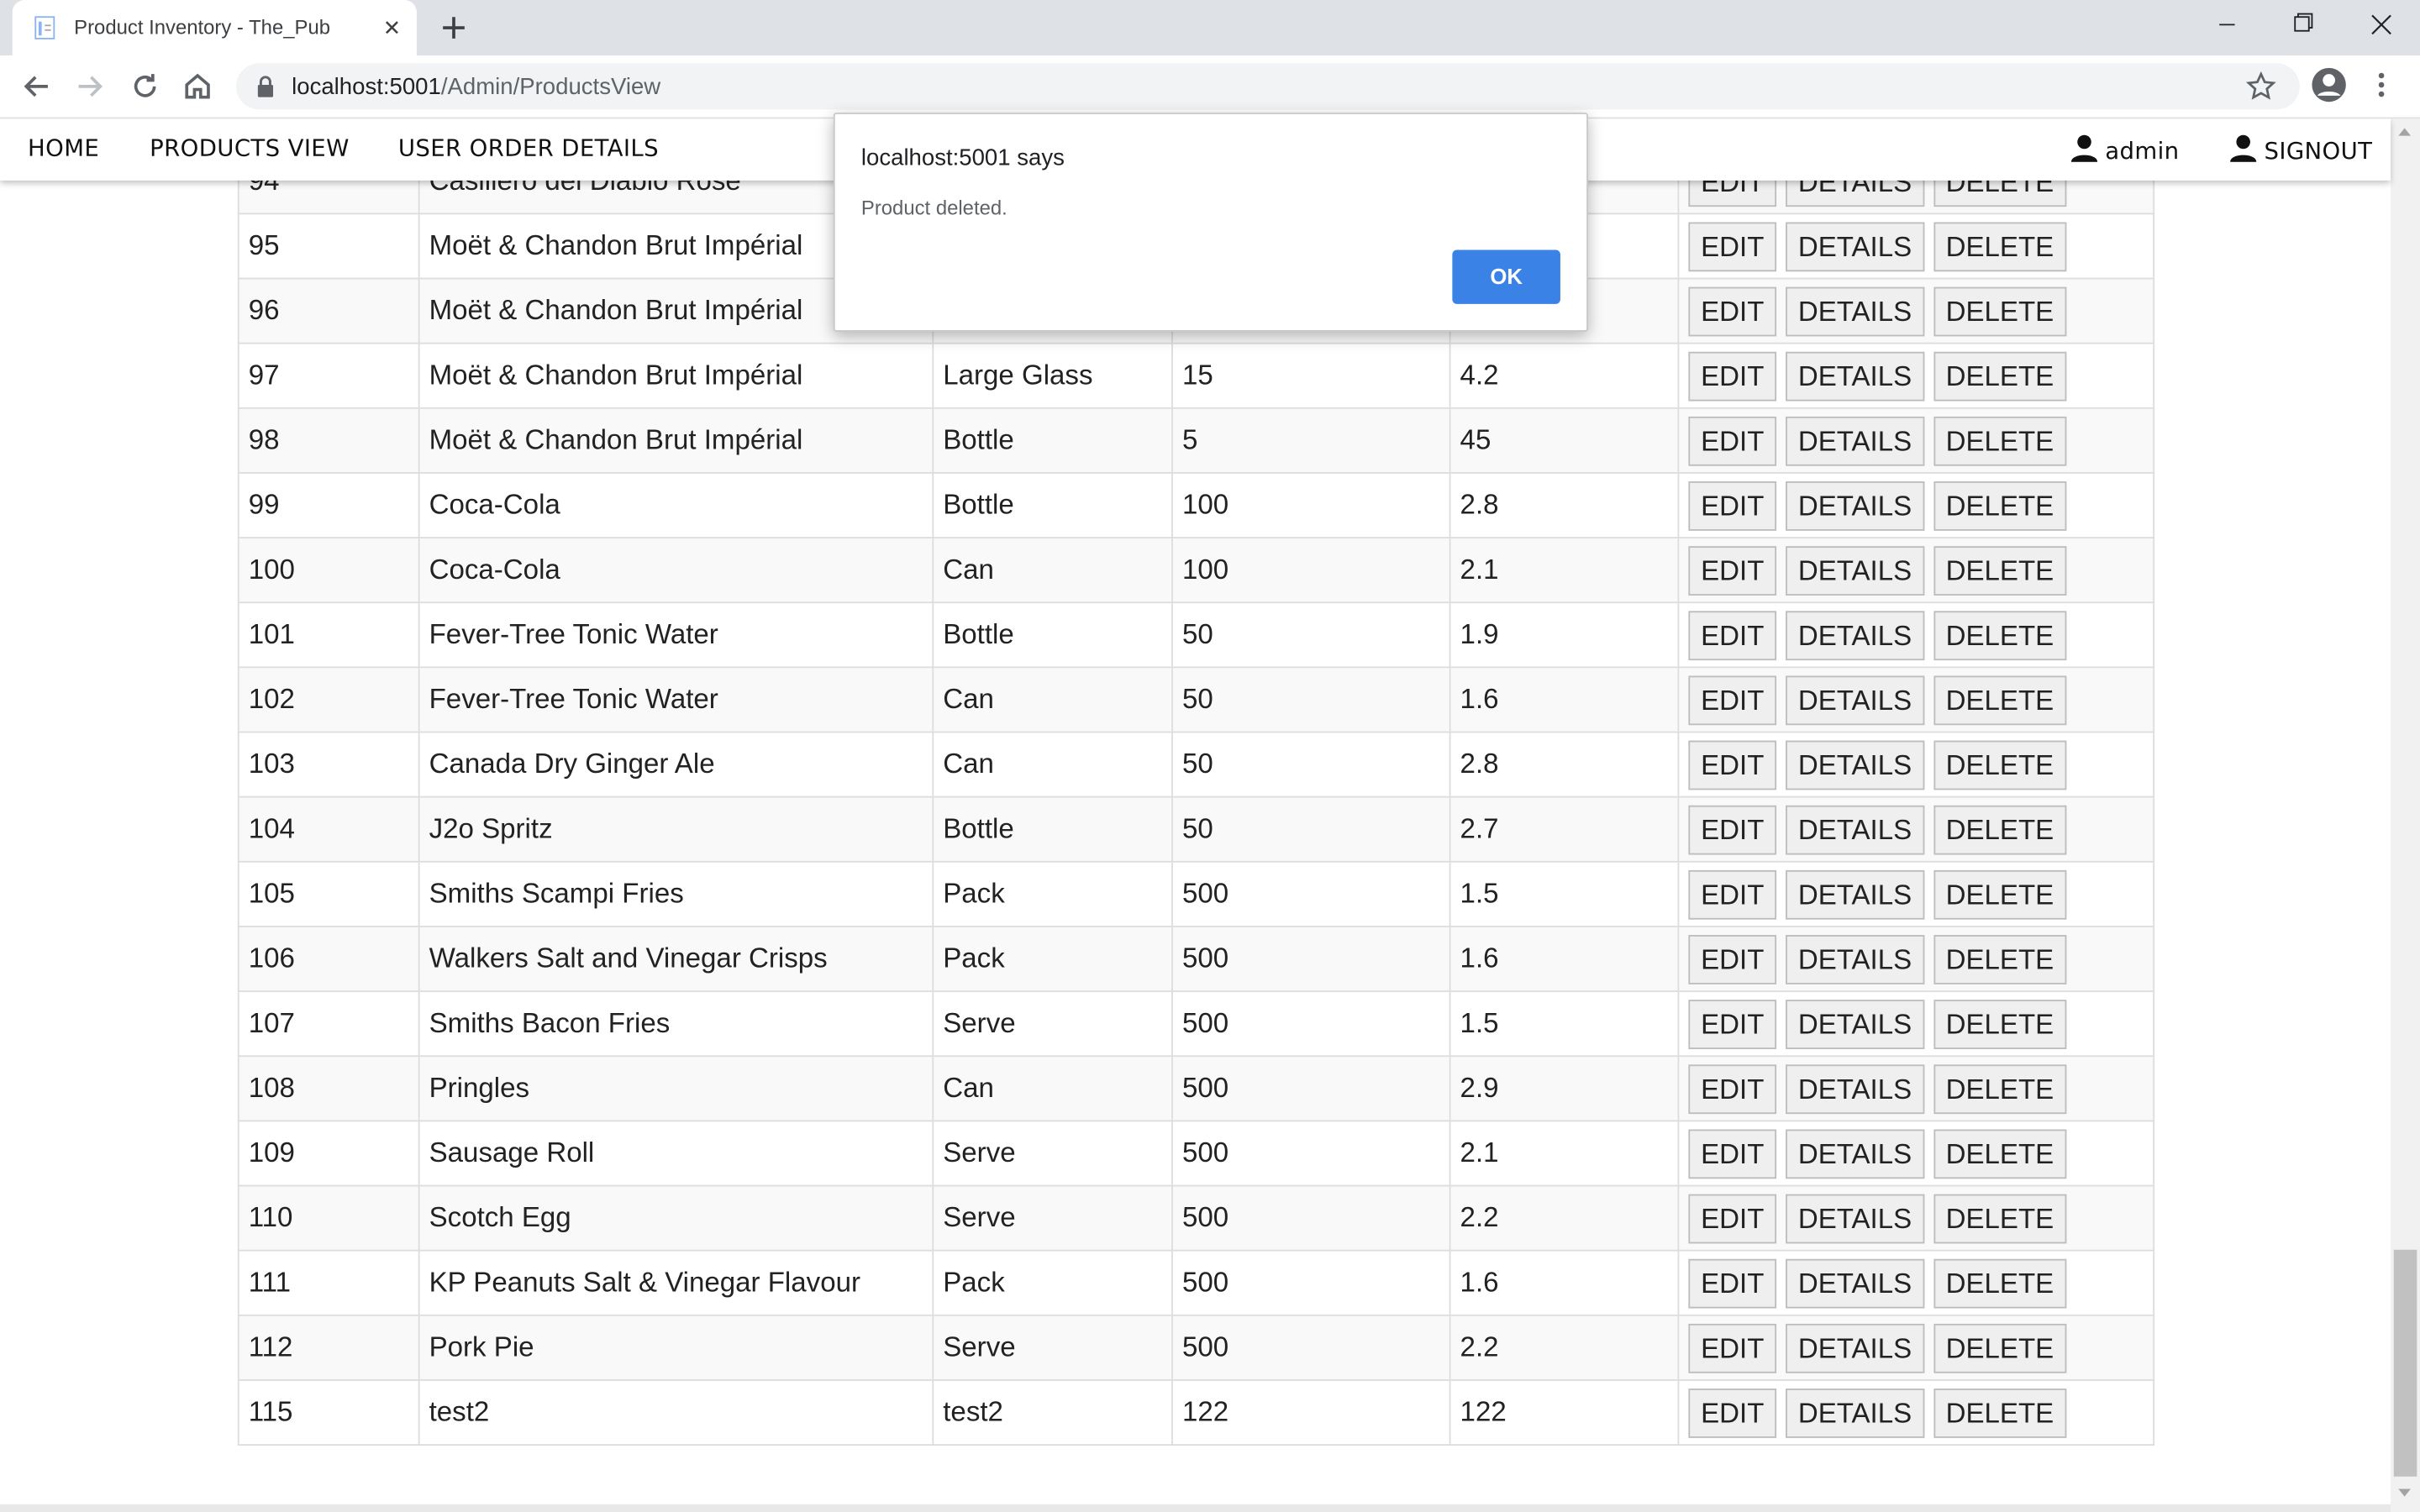 The image size is (2420, 1512). What do you see at coordinates (202, 27) in the screenshot?
I see `tab-title: Product Inventory - The_Pub` at bounding box center [202, 27].